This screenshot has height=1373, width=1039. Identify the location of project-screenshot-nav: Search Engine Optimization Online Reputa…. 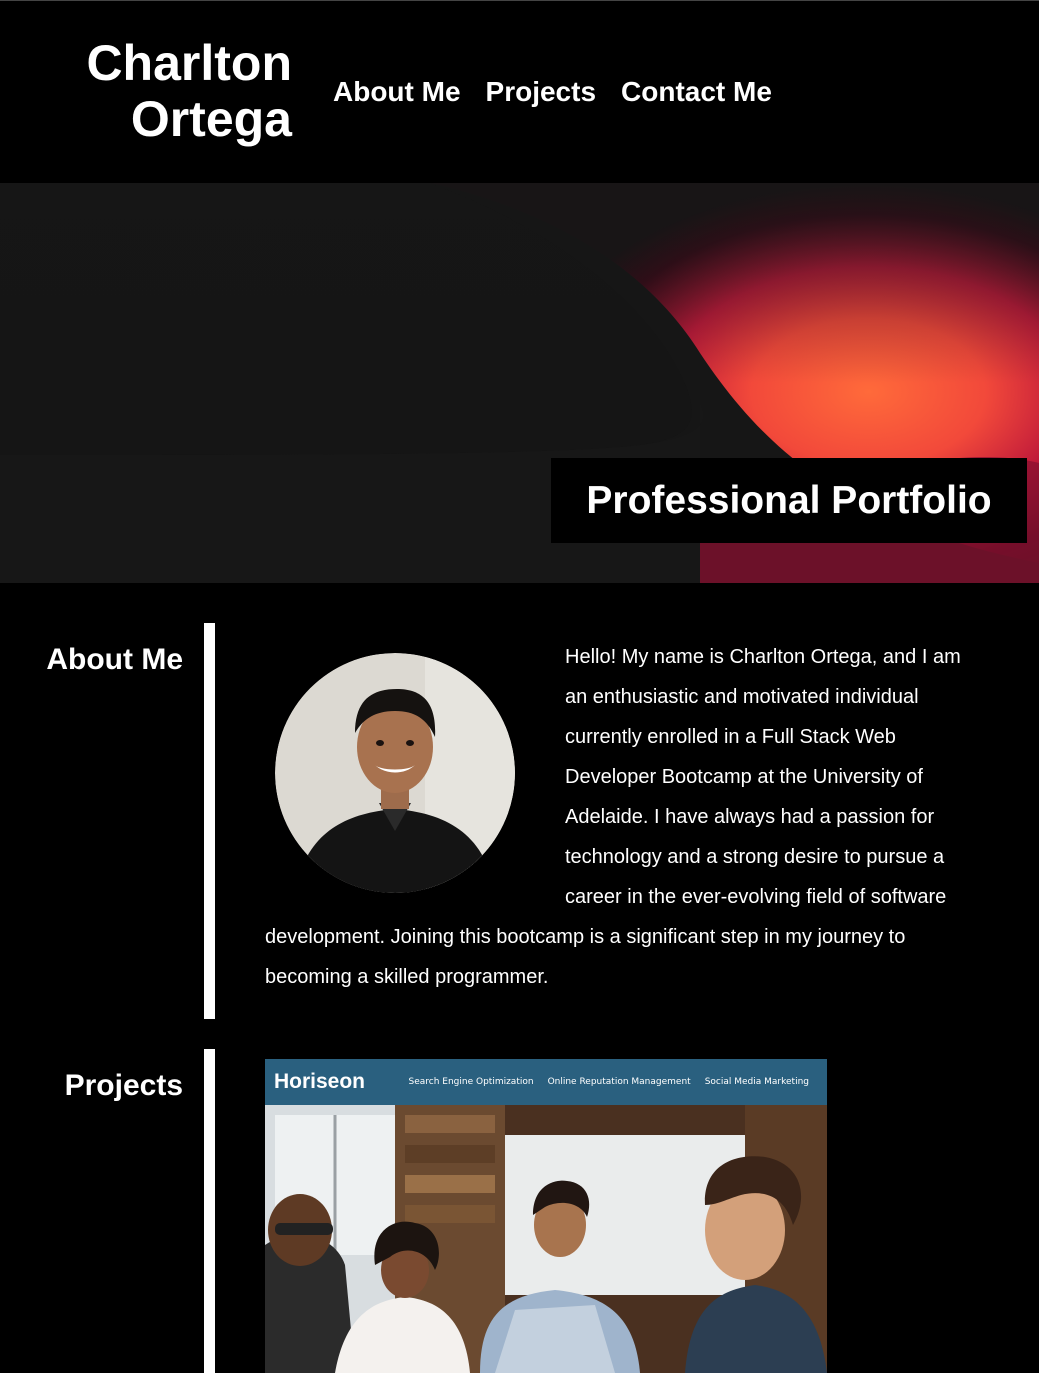
(609, 1082).